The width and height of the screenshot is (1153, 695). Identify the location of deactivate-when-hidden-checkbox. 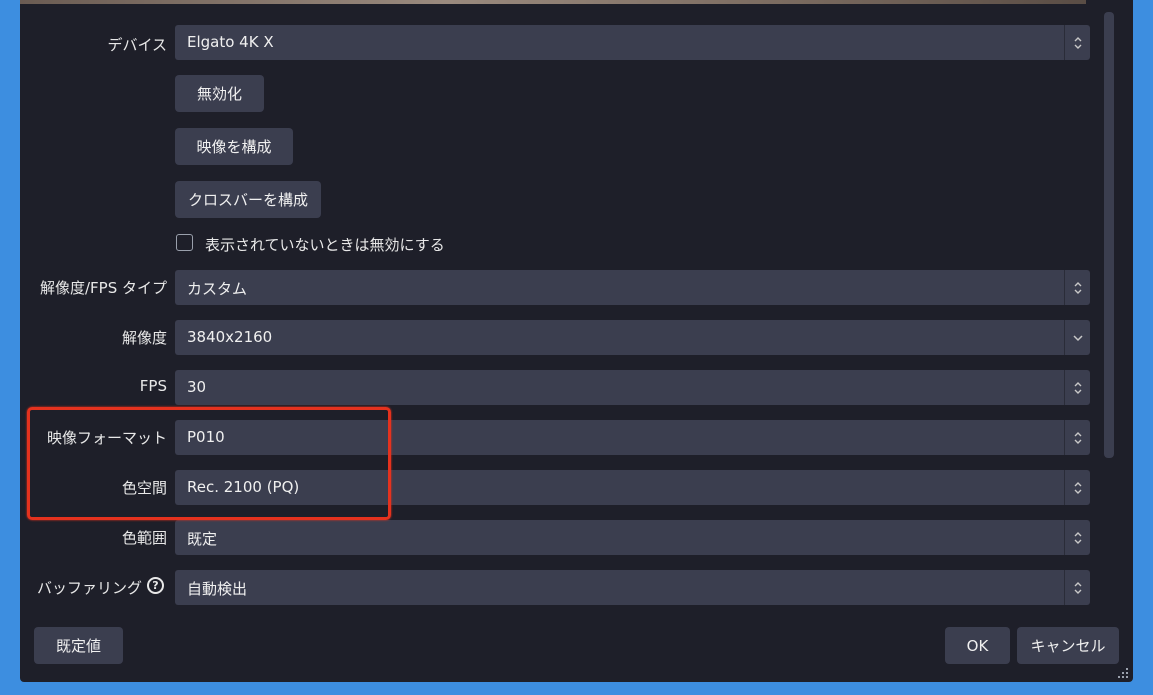
(184, 242).